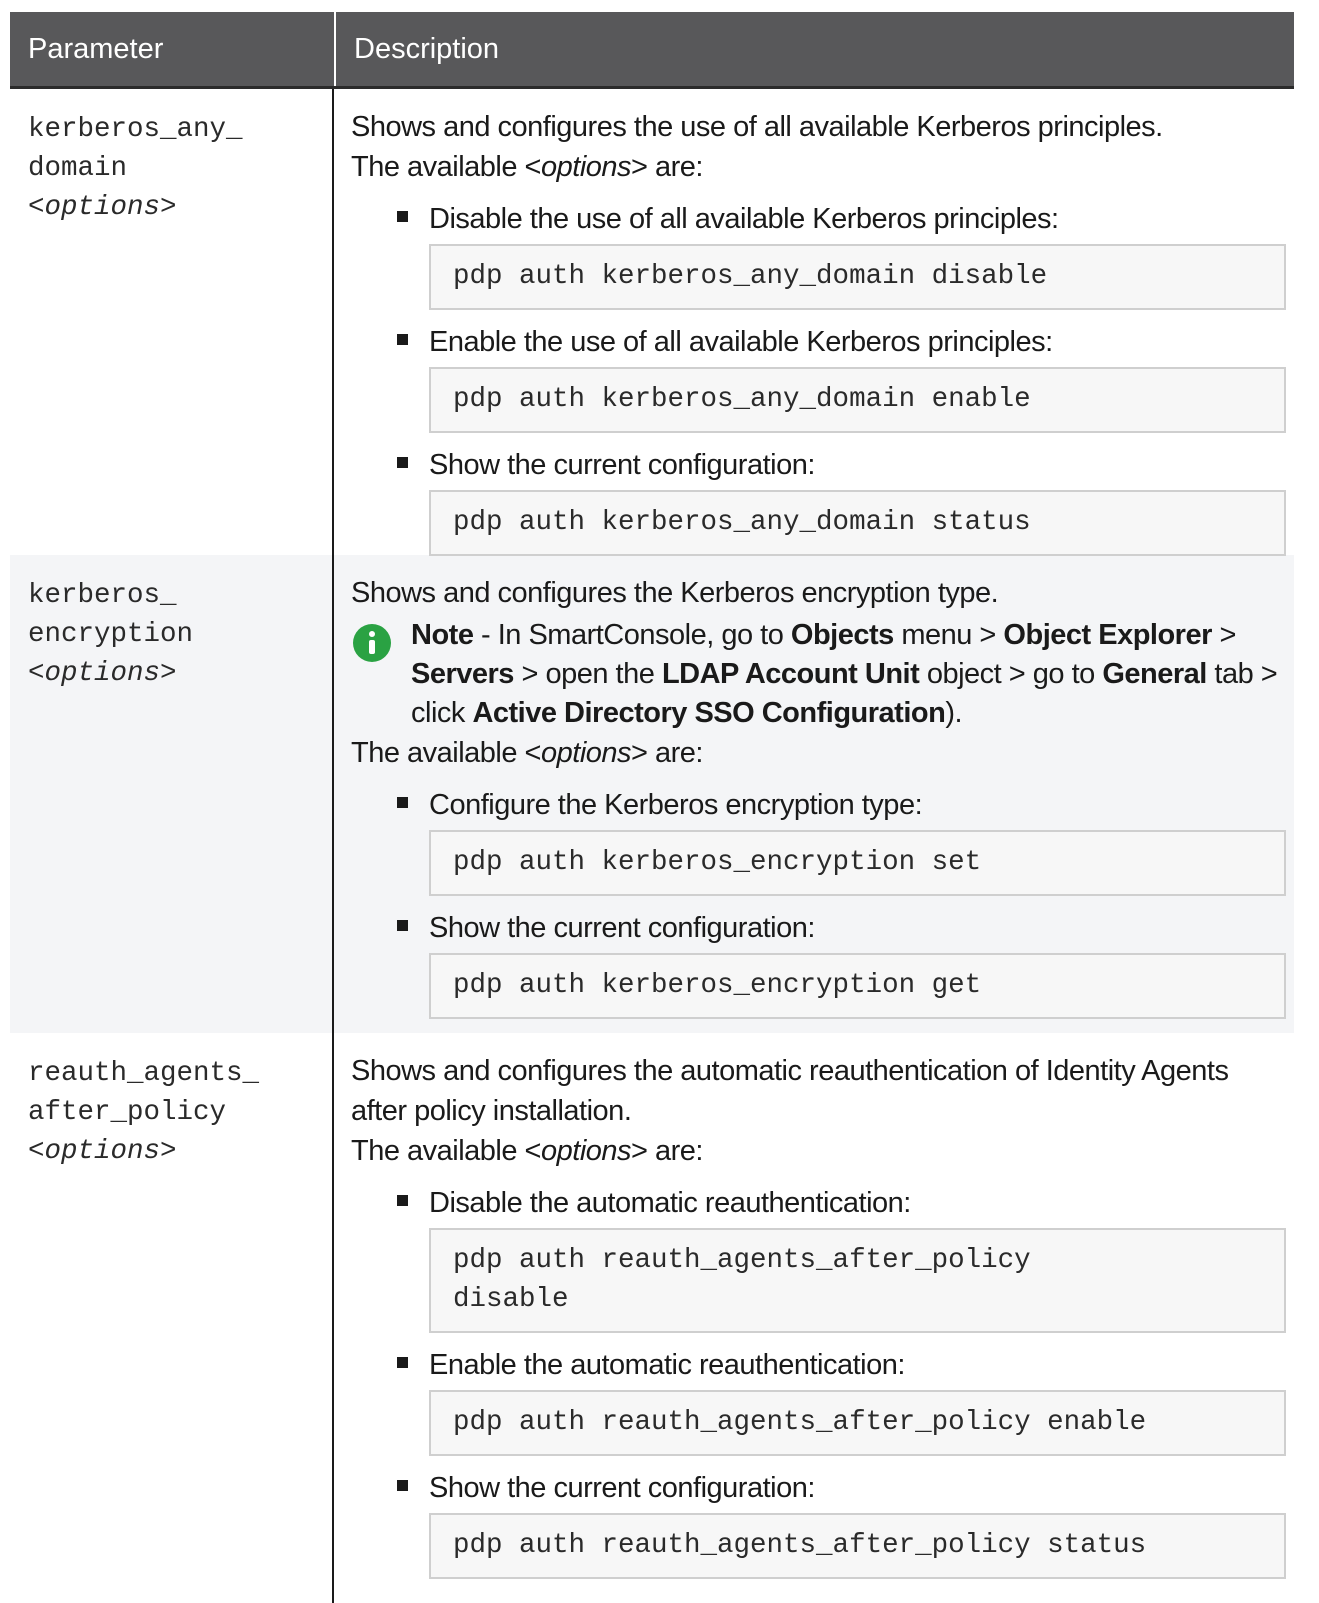 This screenshot has height=1603, width=1319. What do you see at coordinates (632, 635) in the screenshot?
I see `note-part: - In SmartConsole, go to` at bounding box center [632, 635].